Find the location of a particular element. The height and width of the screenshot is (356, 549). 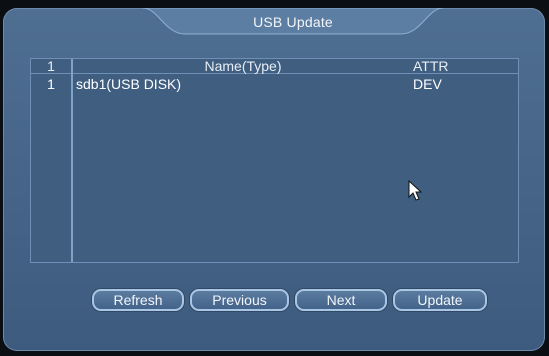

header-attr: ATTR is located at coordinates (458, 66).